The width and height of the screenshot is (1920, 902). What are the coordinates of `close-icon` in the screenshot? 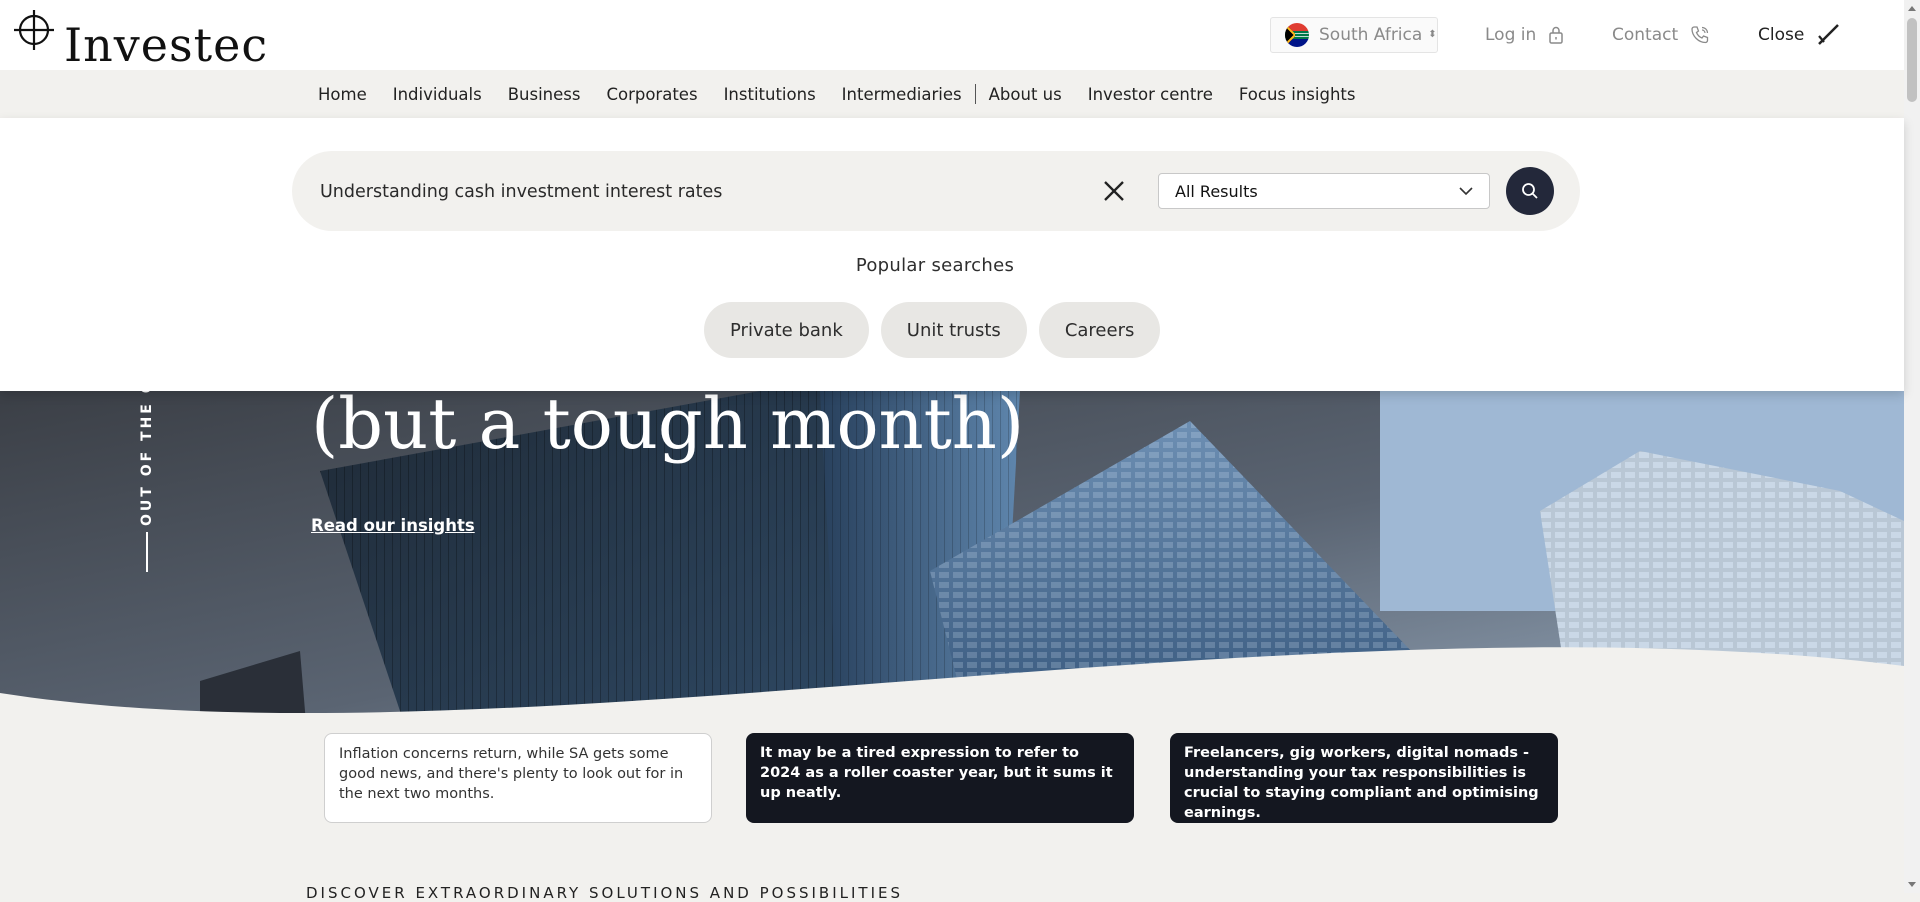 It's located at (1114, 191).